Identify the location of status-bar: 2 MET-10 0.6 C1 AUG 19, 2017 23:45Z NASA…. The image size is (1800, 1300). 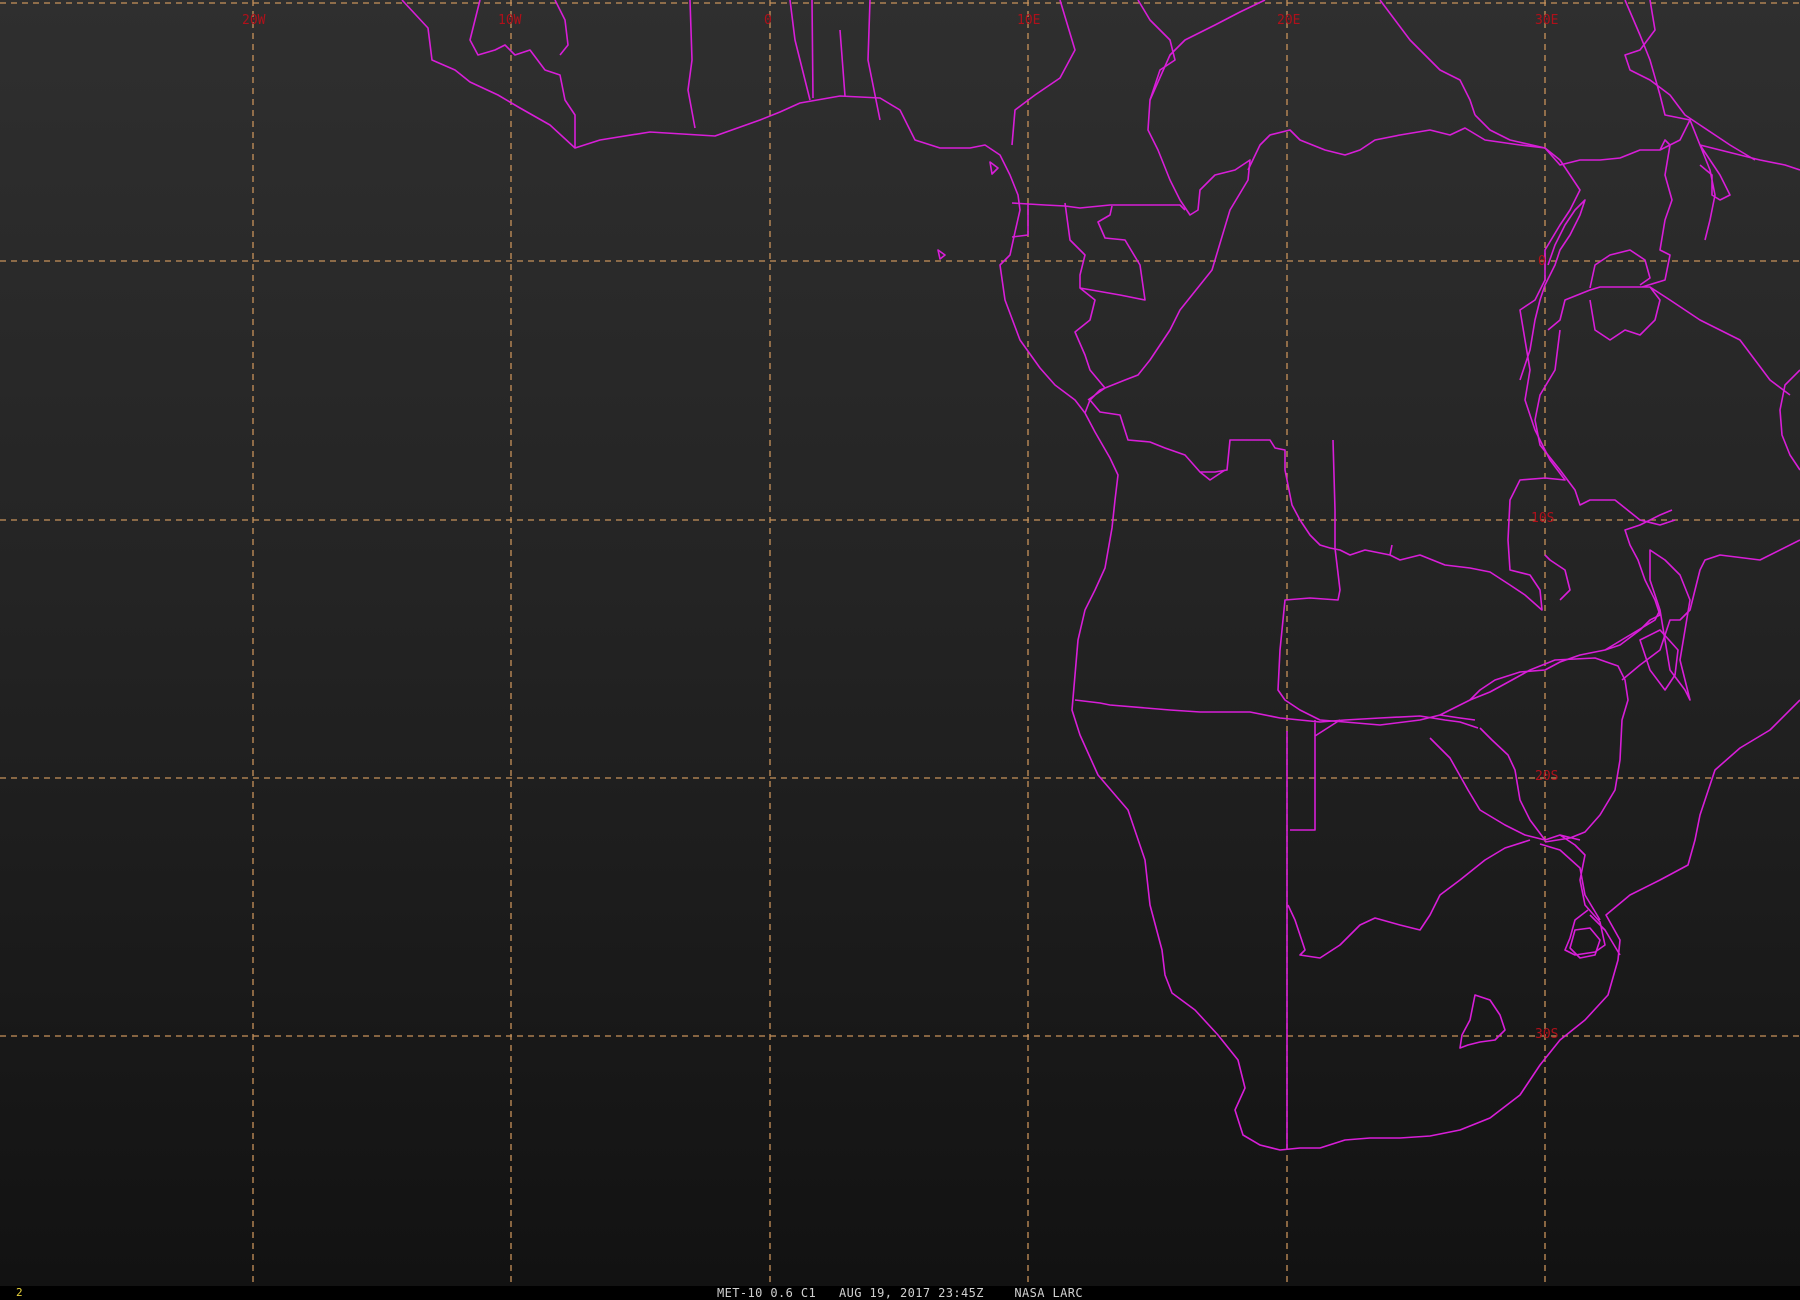
(900, 1293).